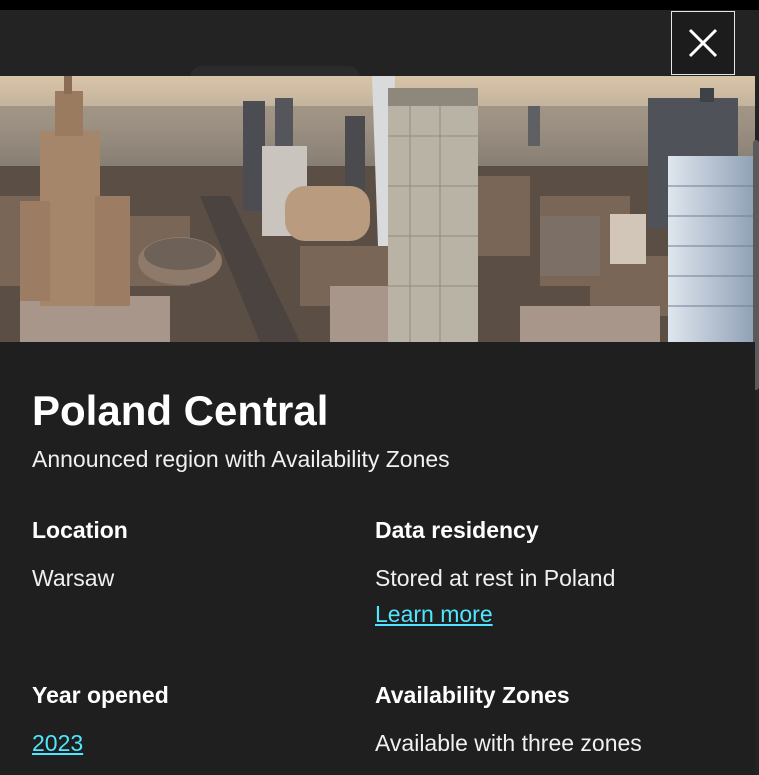 Image resolution: width=759 pixels, height=775 pixels. What do you see at coordinates (180, 410) in the screenshot?
I see `region-title: Poland Central` at bounding box center [180, 410].